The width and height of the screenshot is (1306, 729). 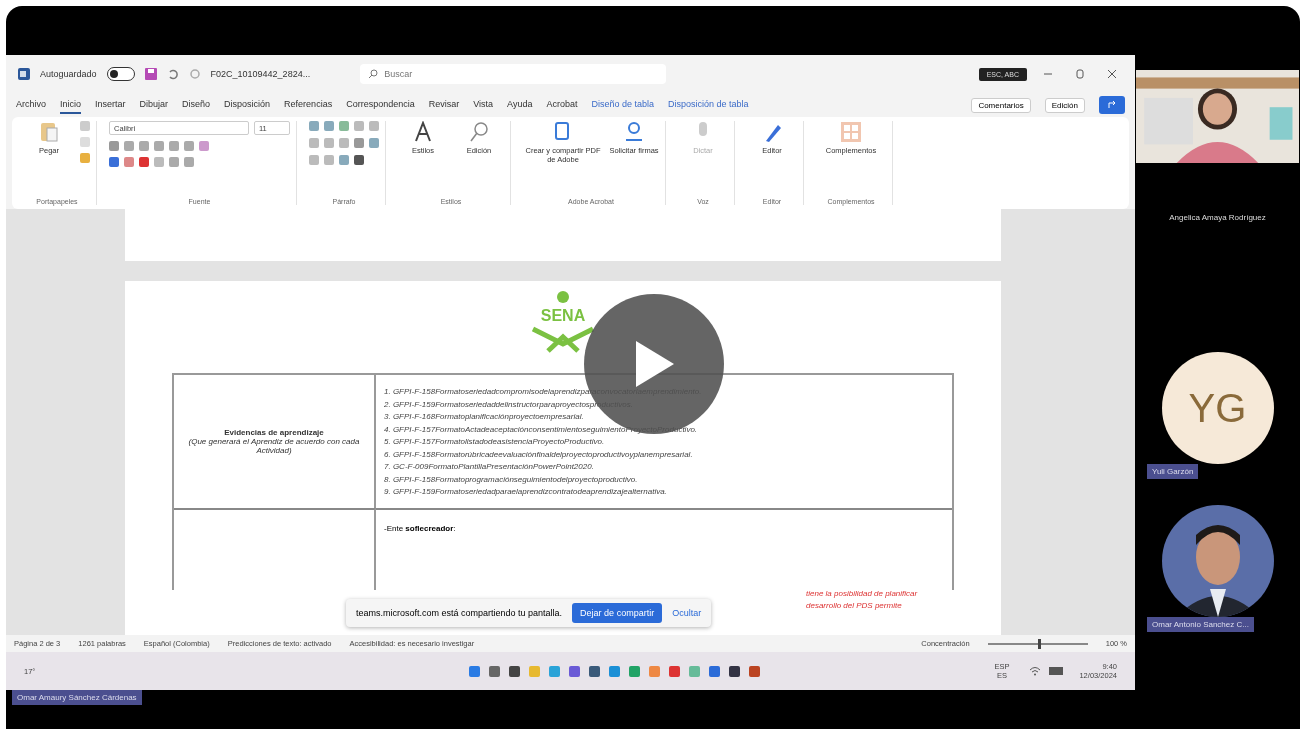 I want to click on signer-icon, so click(x=634, y=132).